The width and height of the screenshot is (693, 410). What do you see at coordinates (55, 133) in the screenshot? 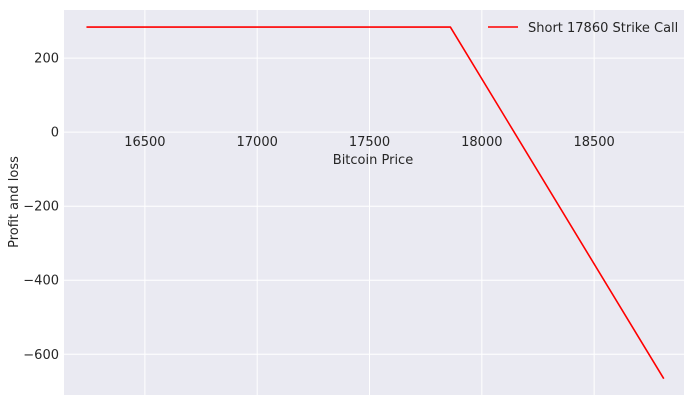
I see `y-tick-label: 0` at bounding box center [55, 133].